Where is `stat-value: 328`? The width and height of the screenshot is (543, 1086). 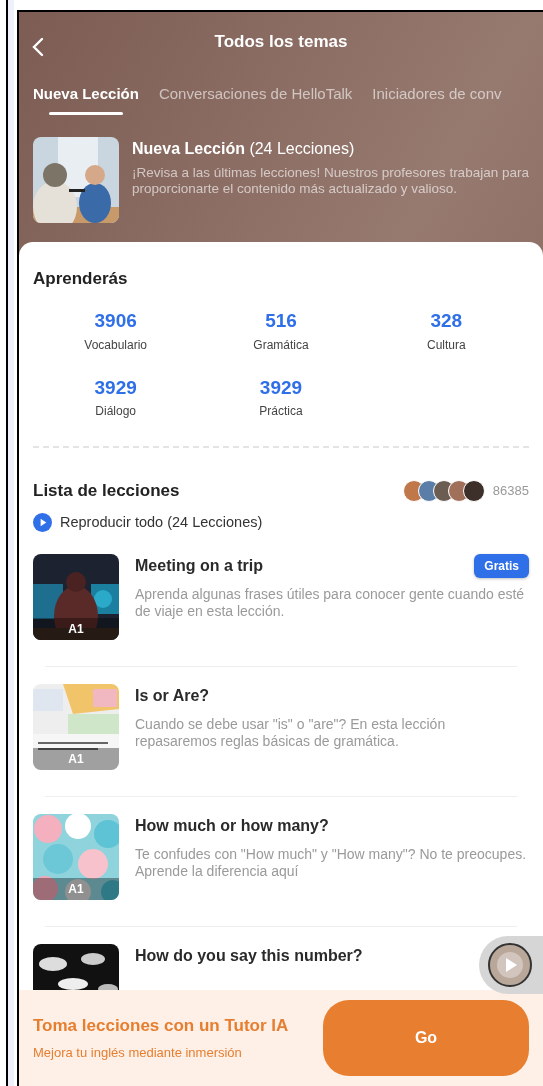 stat-value: 328 is located at coordinates (446, 321).